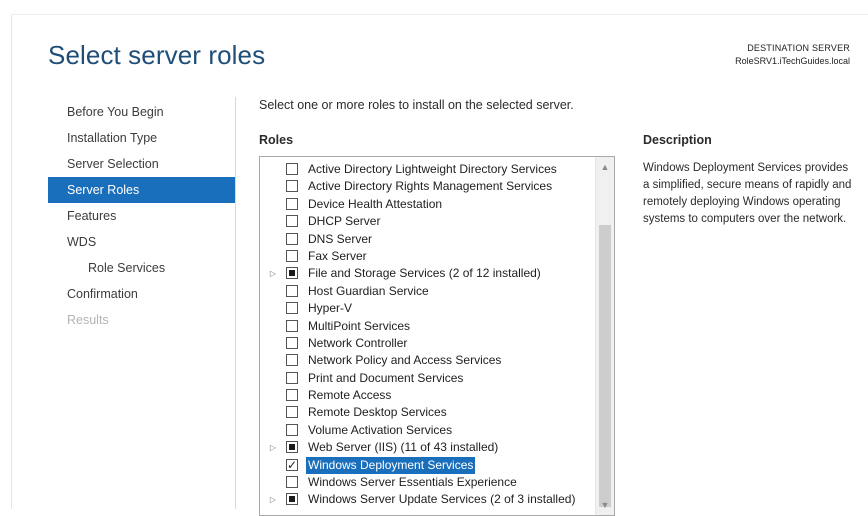 The image size is (868, 516). Describe the element at coordinates (798, 48) in the screenshot. I see `destination-server-label: DESTINATION SERVER` at that location.